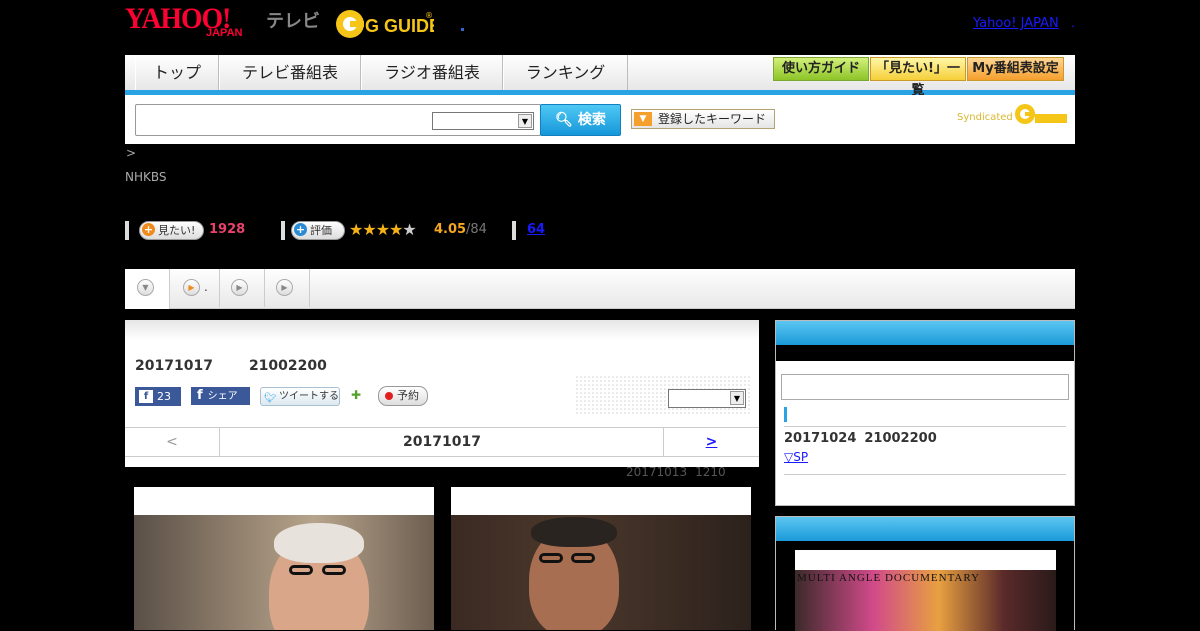  What do you see at coordinates (359, 396) in the screenshot?
I see `add-calendar-icon: ✚` at bounding box center [359, 396].